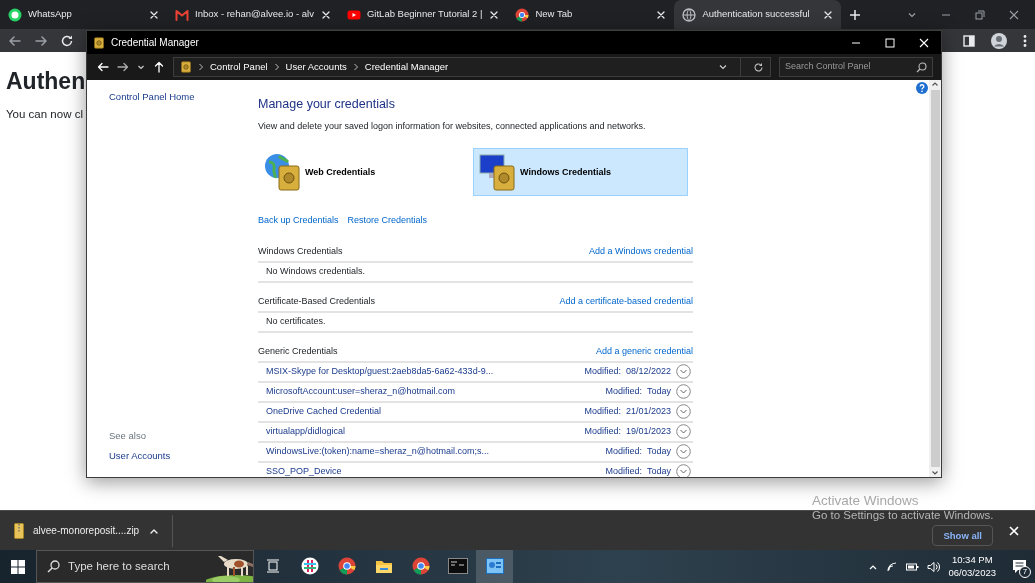 This screenshot has height=583, width=1035. What do you see at coordinates (298, 221) in the screenshot?
I see `action-link: Back up Credentials` at bounding box center [298, 221].